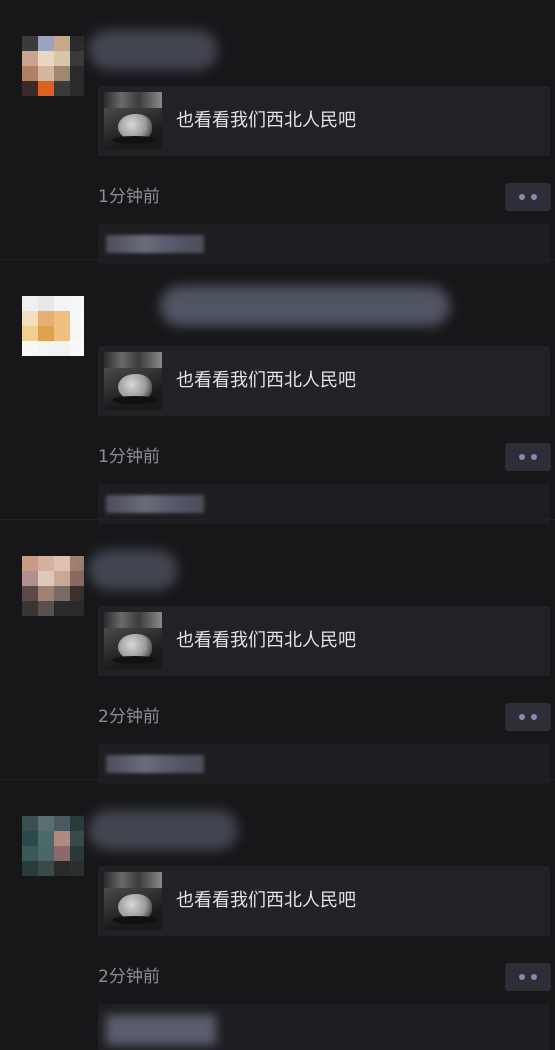 This screenshot has height=1050, width=555. What do you see at coordinates (129, 717) in the screenshot?
I see `post-timestamp: 2分钟前` at bounding box center [129, 717].